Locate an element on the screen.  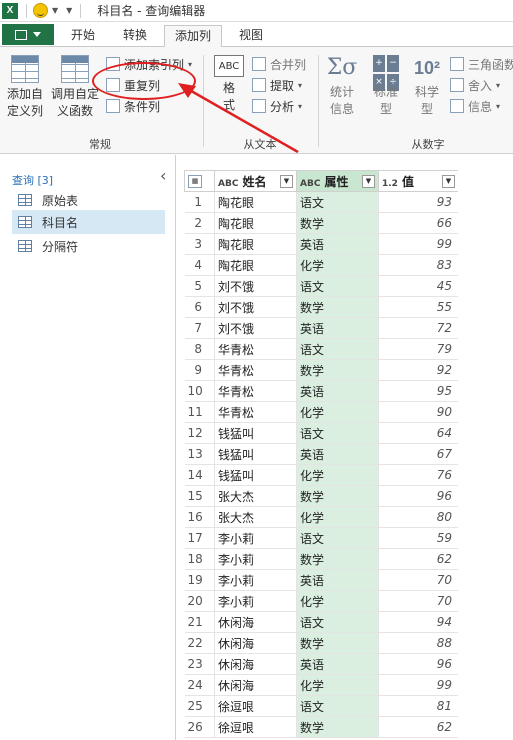
value-cell: 93 is located at coordinates (418, 202).